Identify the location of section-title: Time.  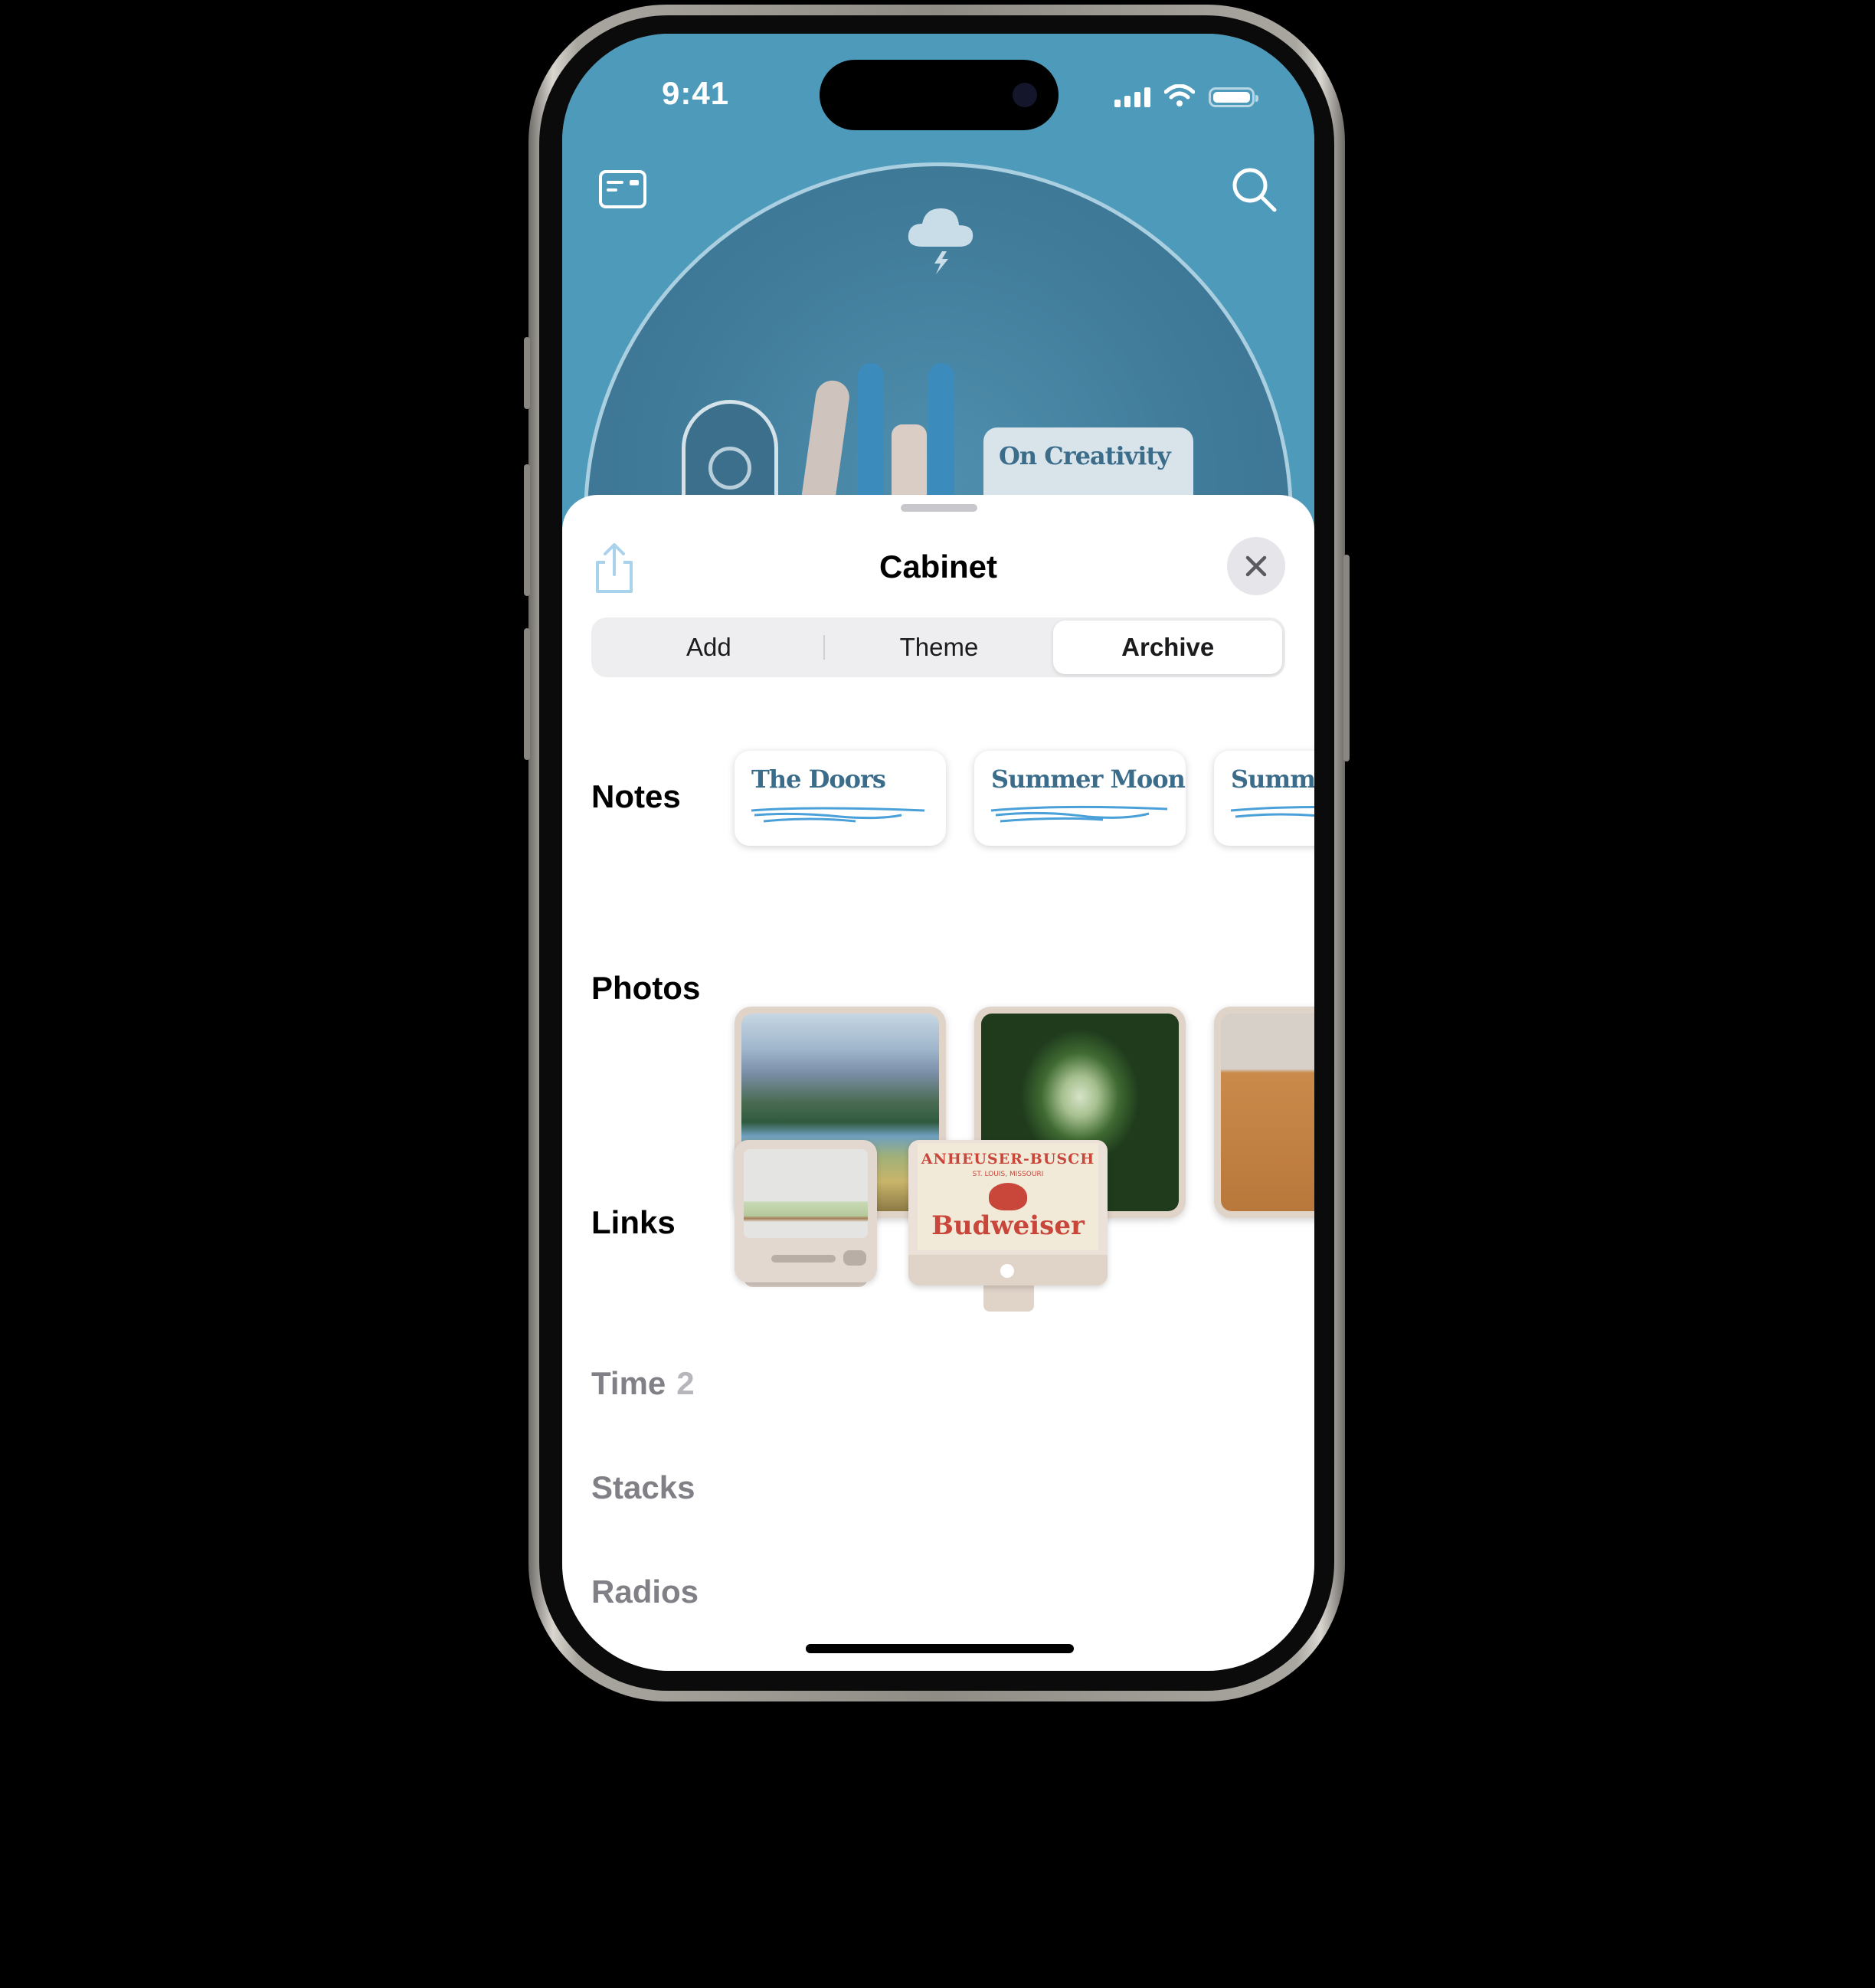
(629, 1383).